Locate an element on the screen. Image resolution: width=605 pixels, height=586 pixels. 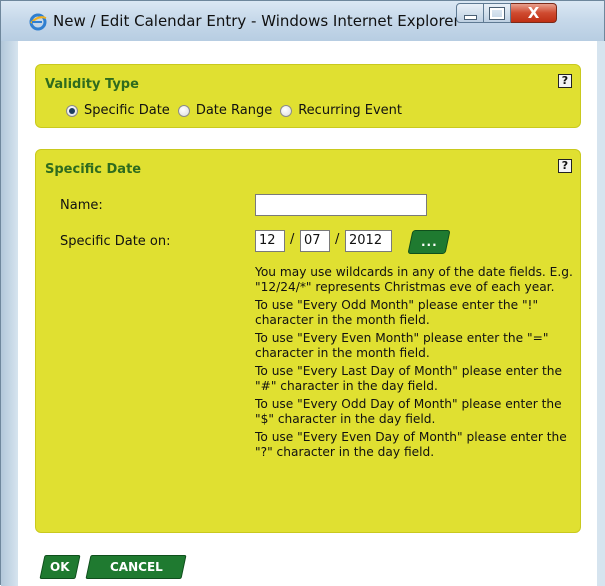
name-input is located at coordinates (341, 205).